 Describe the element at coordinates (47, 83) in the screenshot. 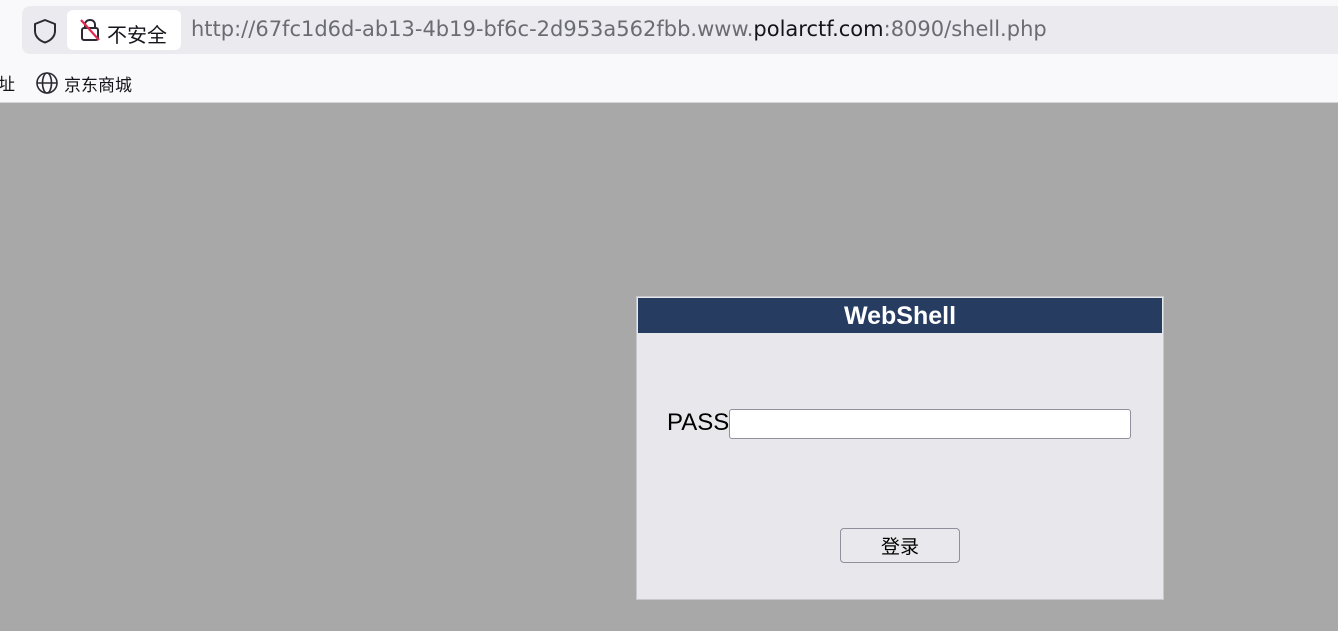

I see `globe-icon` at that location.